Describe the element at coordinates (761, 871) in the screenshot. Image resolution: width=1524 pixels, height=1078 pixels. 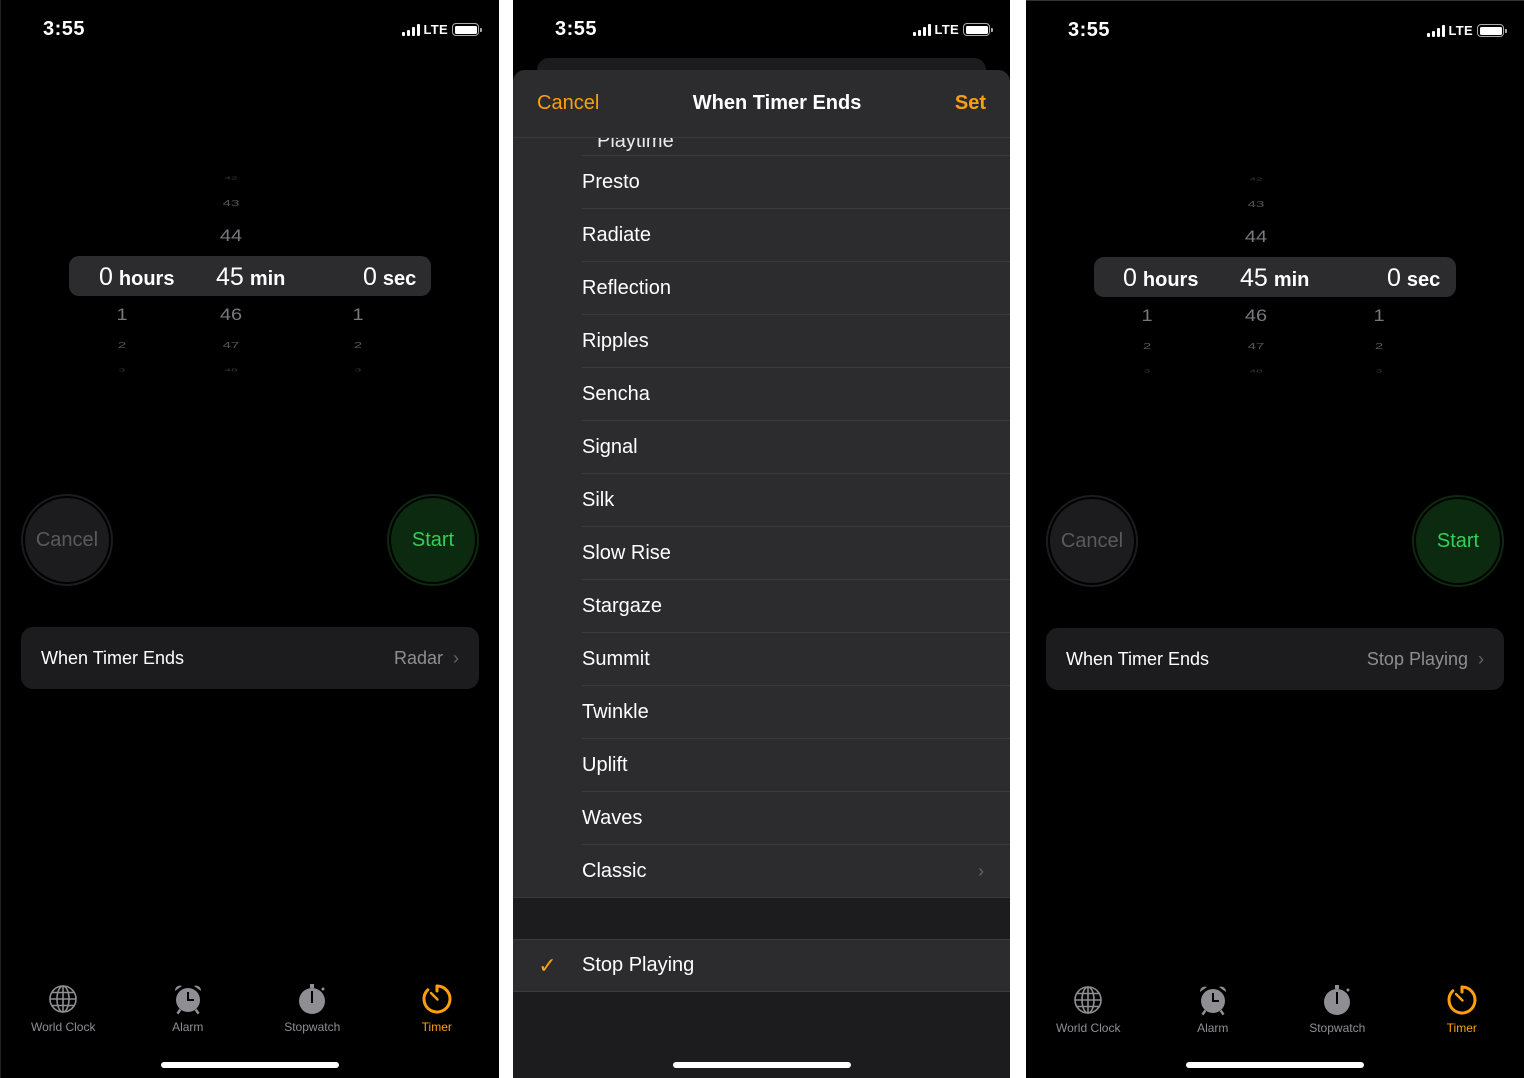
I see `list-item-classic: Classic ›` at that location.